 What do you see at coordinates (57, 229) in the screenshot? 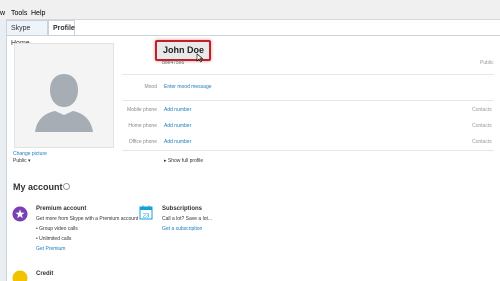
I see `premium-bullet: • Group video calls` at bounding box center [57, 229].